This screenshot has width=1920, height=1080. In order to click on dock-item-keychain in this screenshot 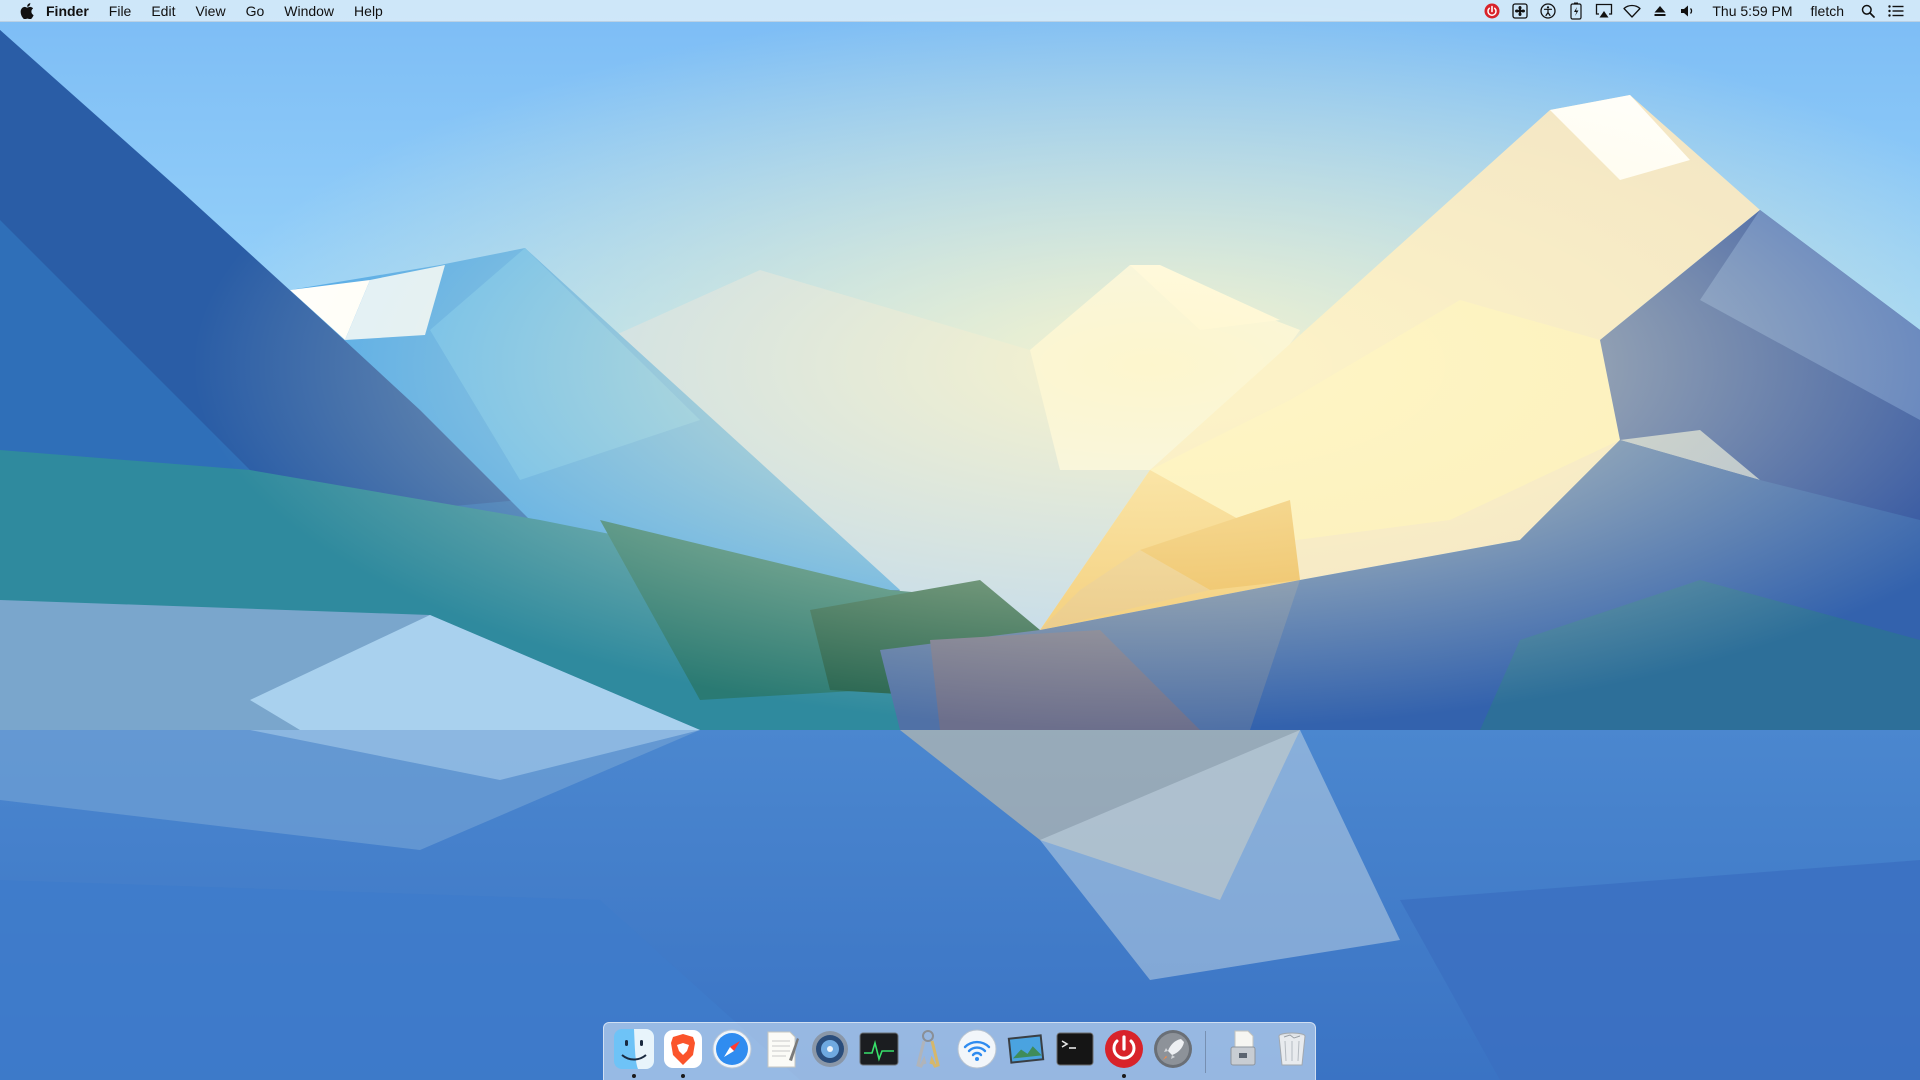, I will do `click(928, 1049)`.